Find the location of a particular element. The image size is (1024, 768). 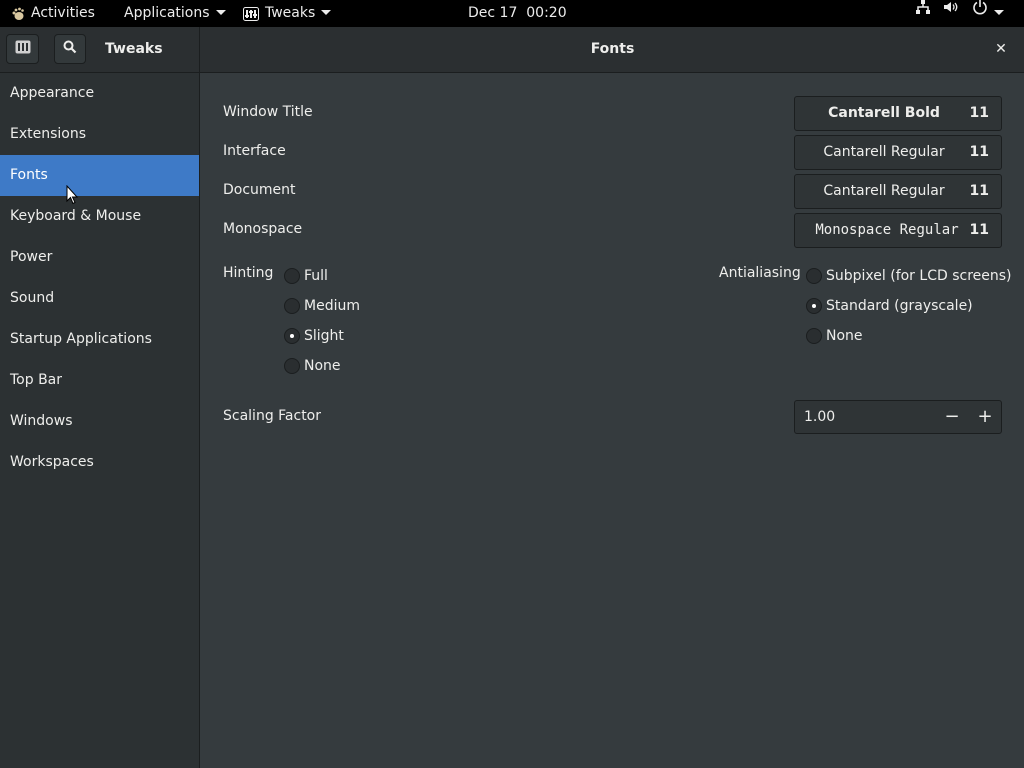

sidebar-item-keyboard-mouse: Keyboard & Mouse is located at coordinates (99, 216).